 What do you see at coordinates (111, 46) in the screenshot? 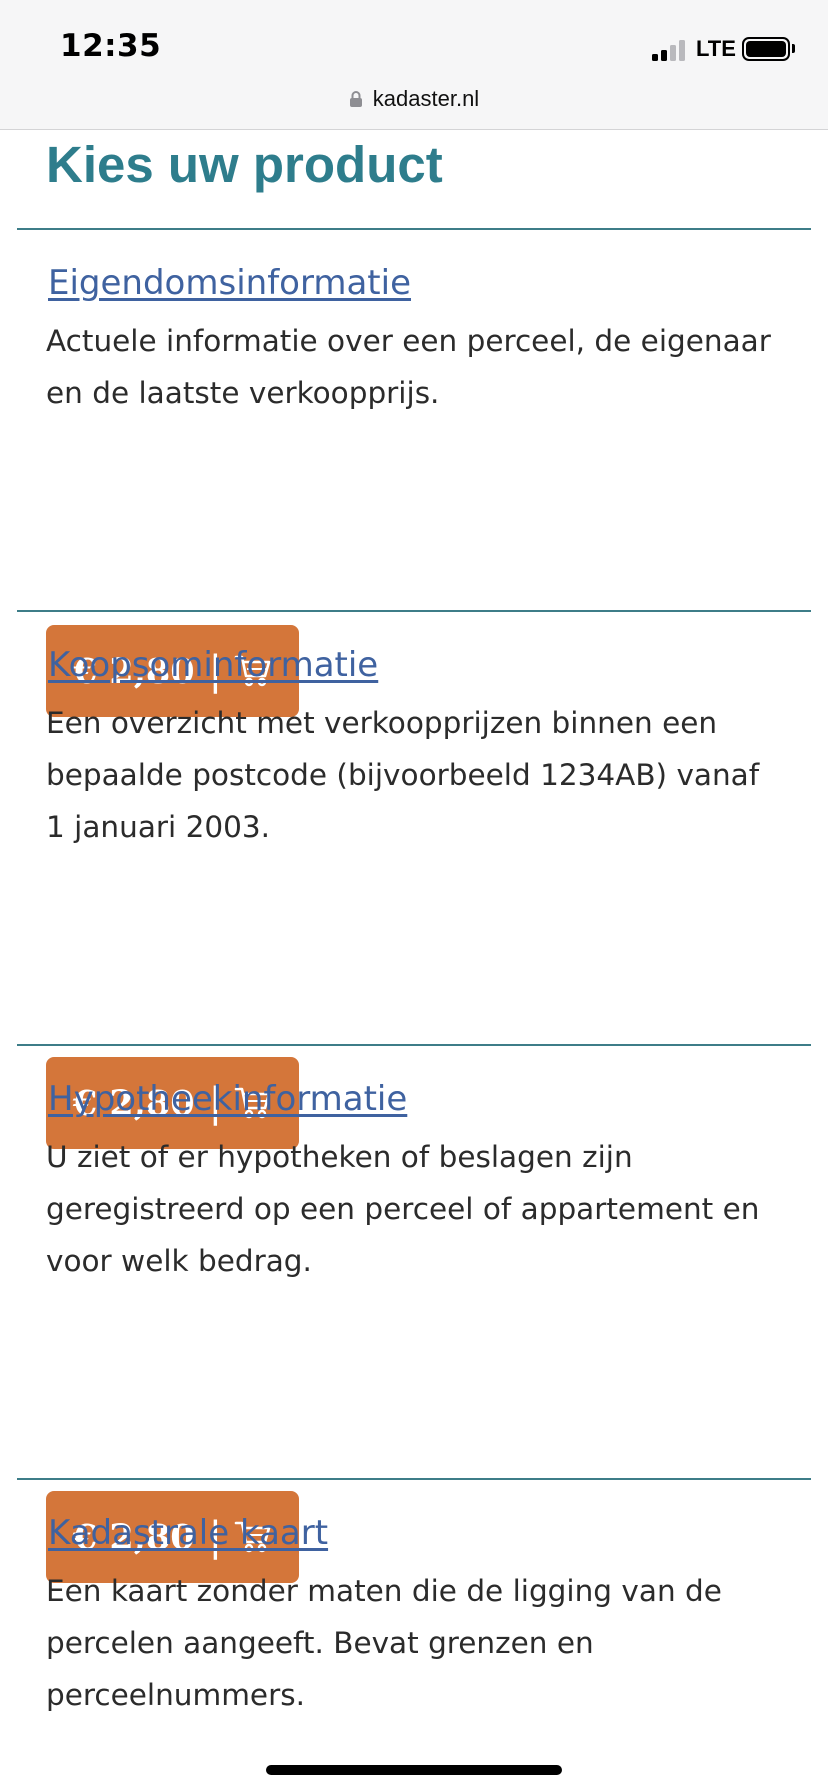
I see `status-time: 12:35` at bounding box center [111, 46].